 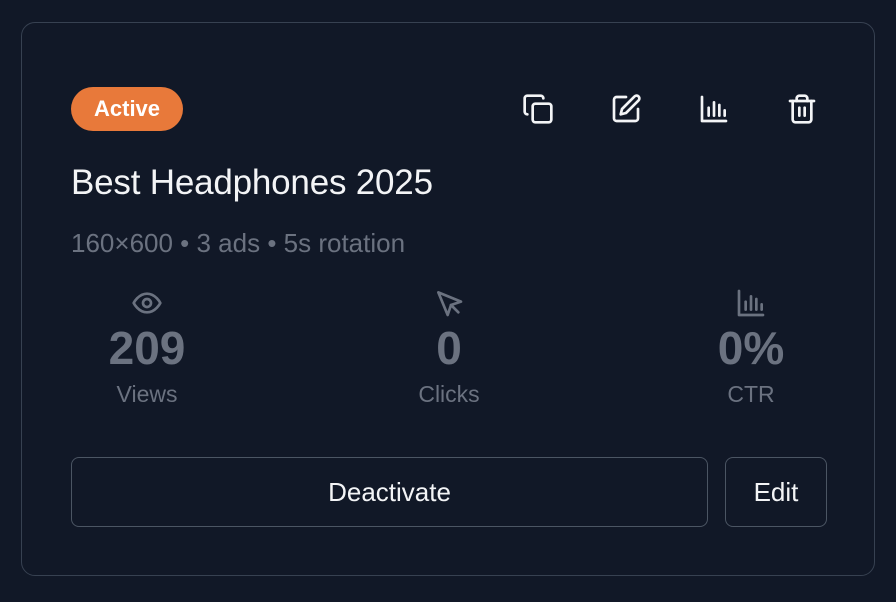 What do you see at coordinates (127, 109) in the screenshot?
I see `status-badge: Active` at bounding box center [127, 109].